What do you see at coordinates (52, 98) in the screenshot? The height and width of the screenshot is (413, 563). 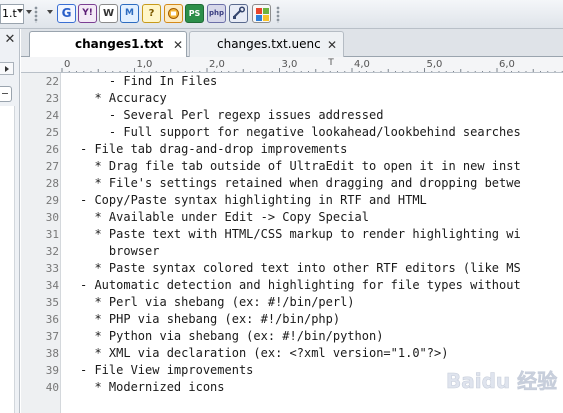 I see `line-number: 23` at bounding box center [52, 98].